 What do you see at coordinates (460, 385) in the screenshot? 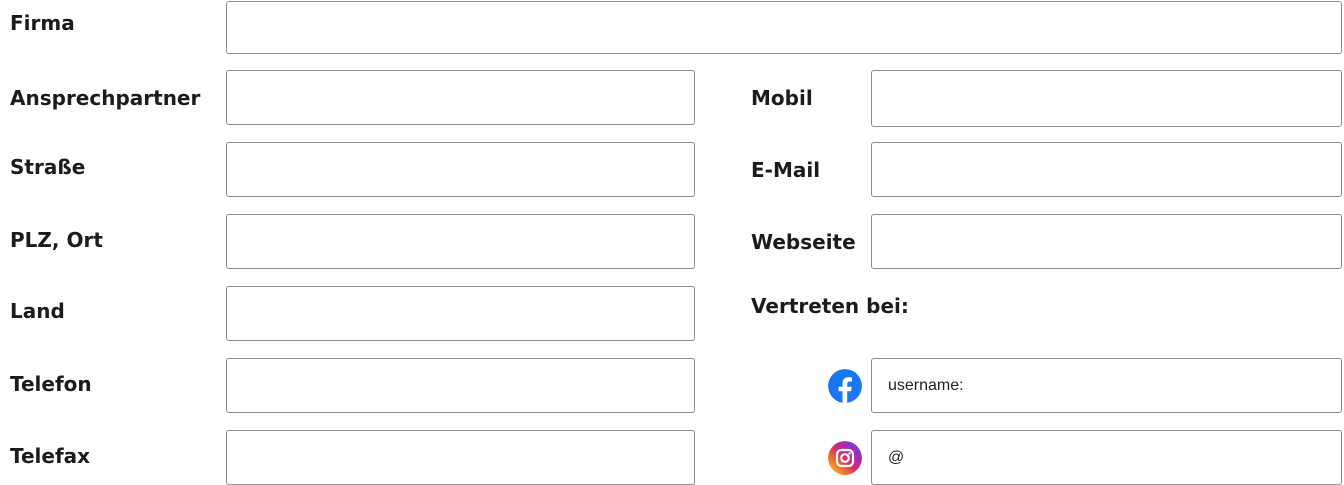
I see `telefon-input` at bounding box center [460, 385].